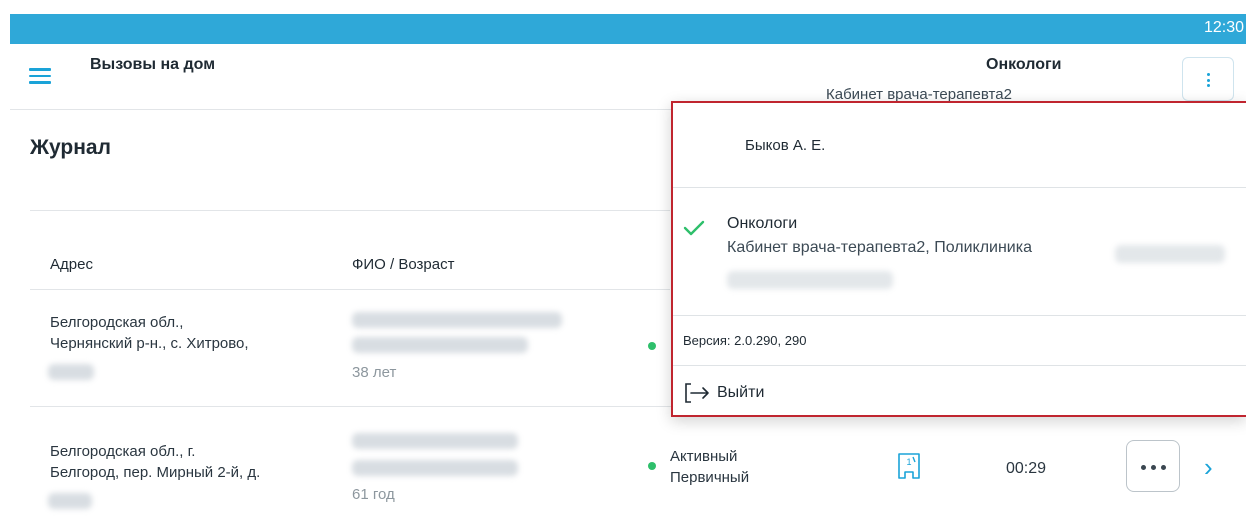  What do you see at coordinates (1024, 64) in the screenshot?
I see `department-name: Онкологи` at bounding box center [1024, 64].